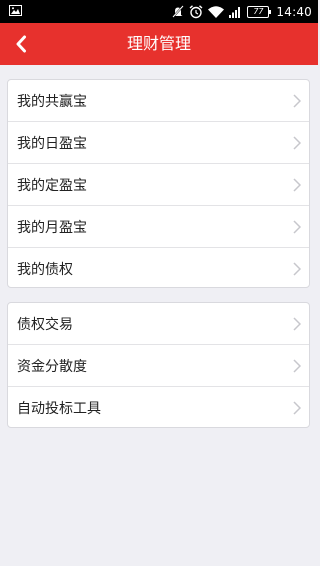 This screenshot has width=320, height=566. Describe the element at coordinates (158, 324) in the screenshot. I see `menu-item-creditor-trading: 债权交易` at that location.